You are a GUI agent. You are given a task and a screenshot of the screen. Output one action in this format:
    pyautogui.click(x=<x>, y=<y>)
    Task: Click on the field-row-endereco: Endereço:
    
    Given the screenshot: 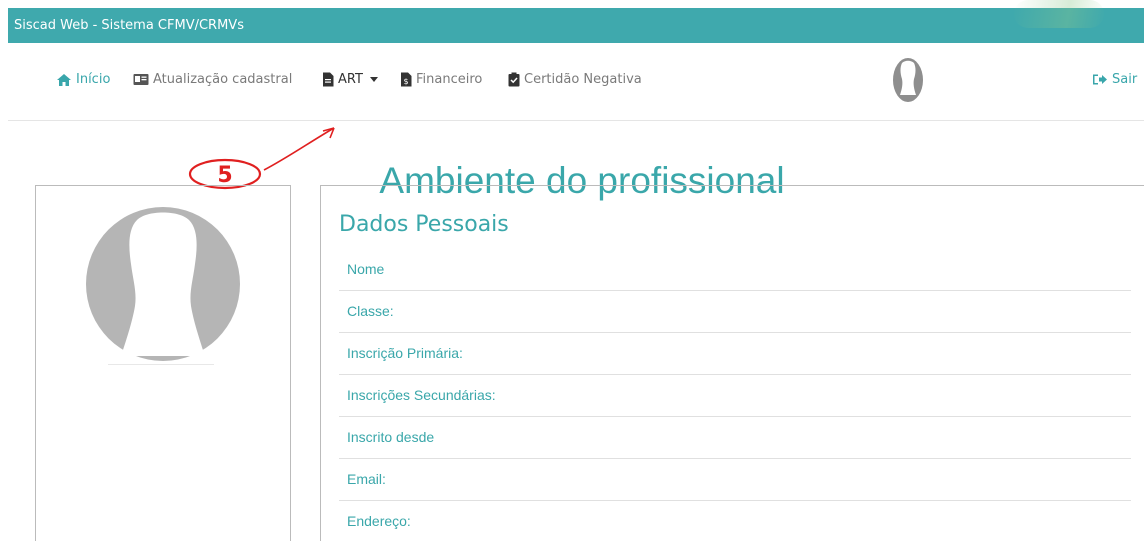 What is the action you would take?
    pyautogui.click(x=735, y=521)
    